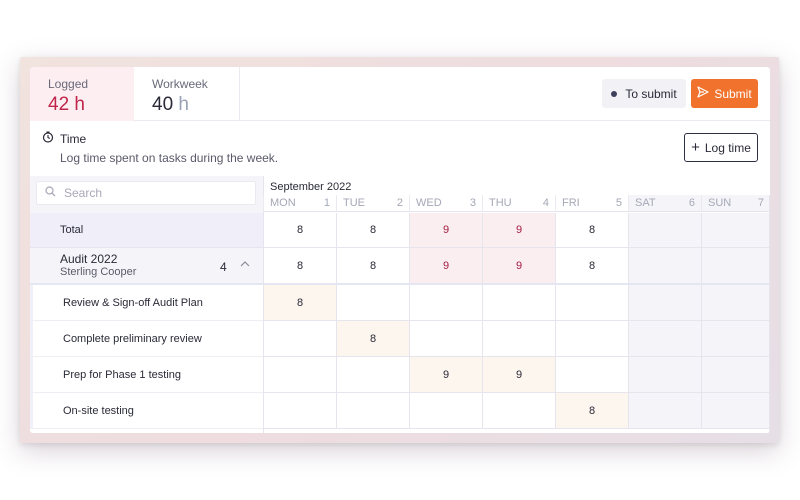 This screenshot has width=800, height=500. What do you see at coordinates (735, 203) in the screenshot?
I see `day-header-sun: SUN 7` at bounding box center [735, 203].